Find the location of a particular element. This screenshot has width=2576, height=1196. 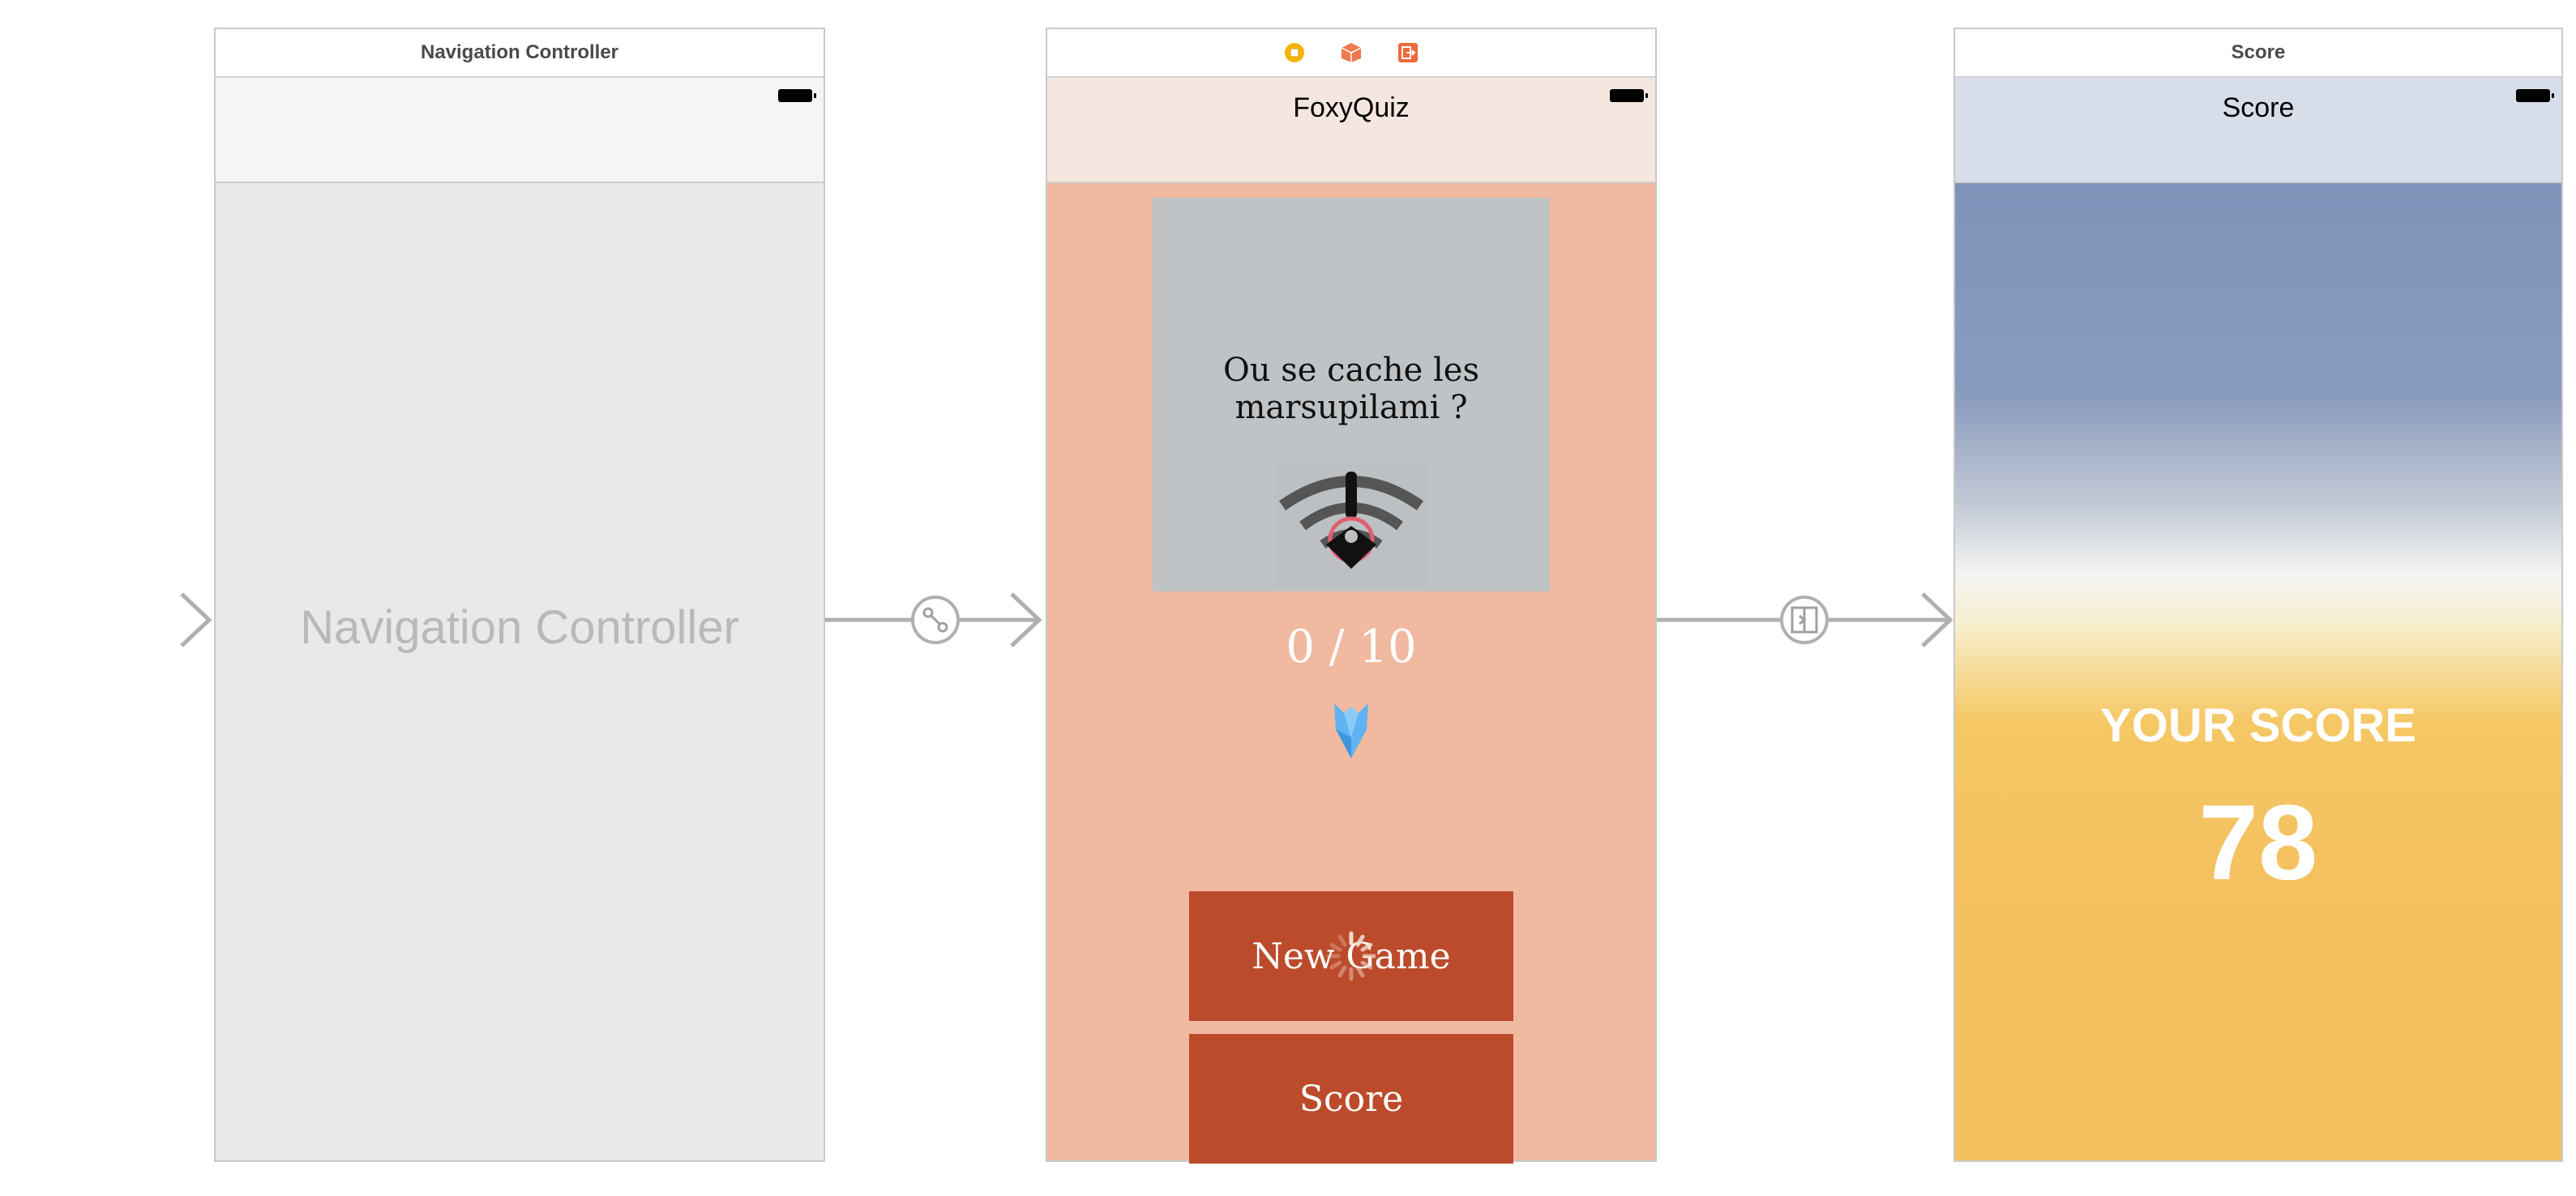

scene-title: Navigation Controller is located at coordinates (519, 52).